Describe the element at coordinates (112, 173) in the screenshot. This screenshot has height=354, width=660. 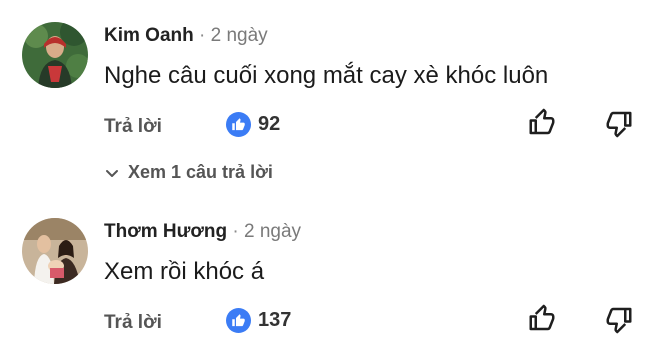
I see `chevron-down-icon` at that location.